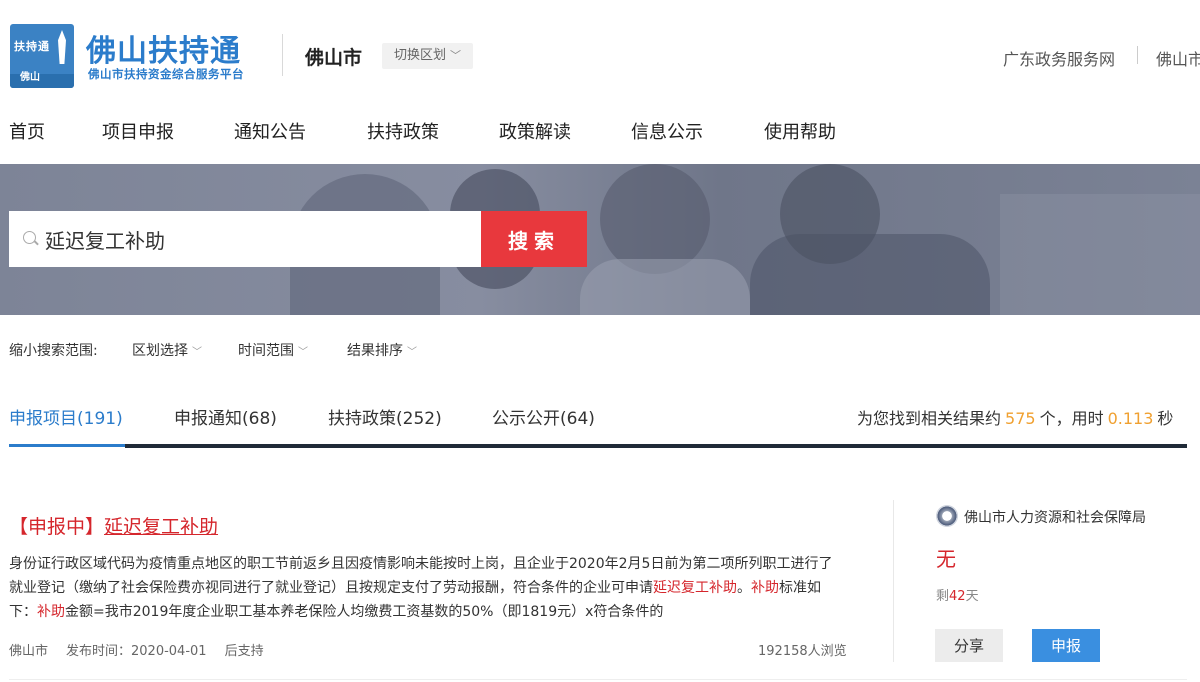 This screenshot has width=1200, height=682. I want to click on brand-subtitle: 佛山市扶持资金综合服务平台, so click(166, 74).